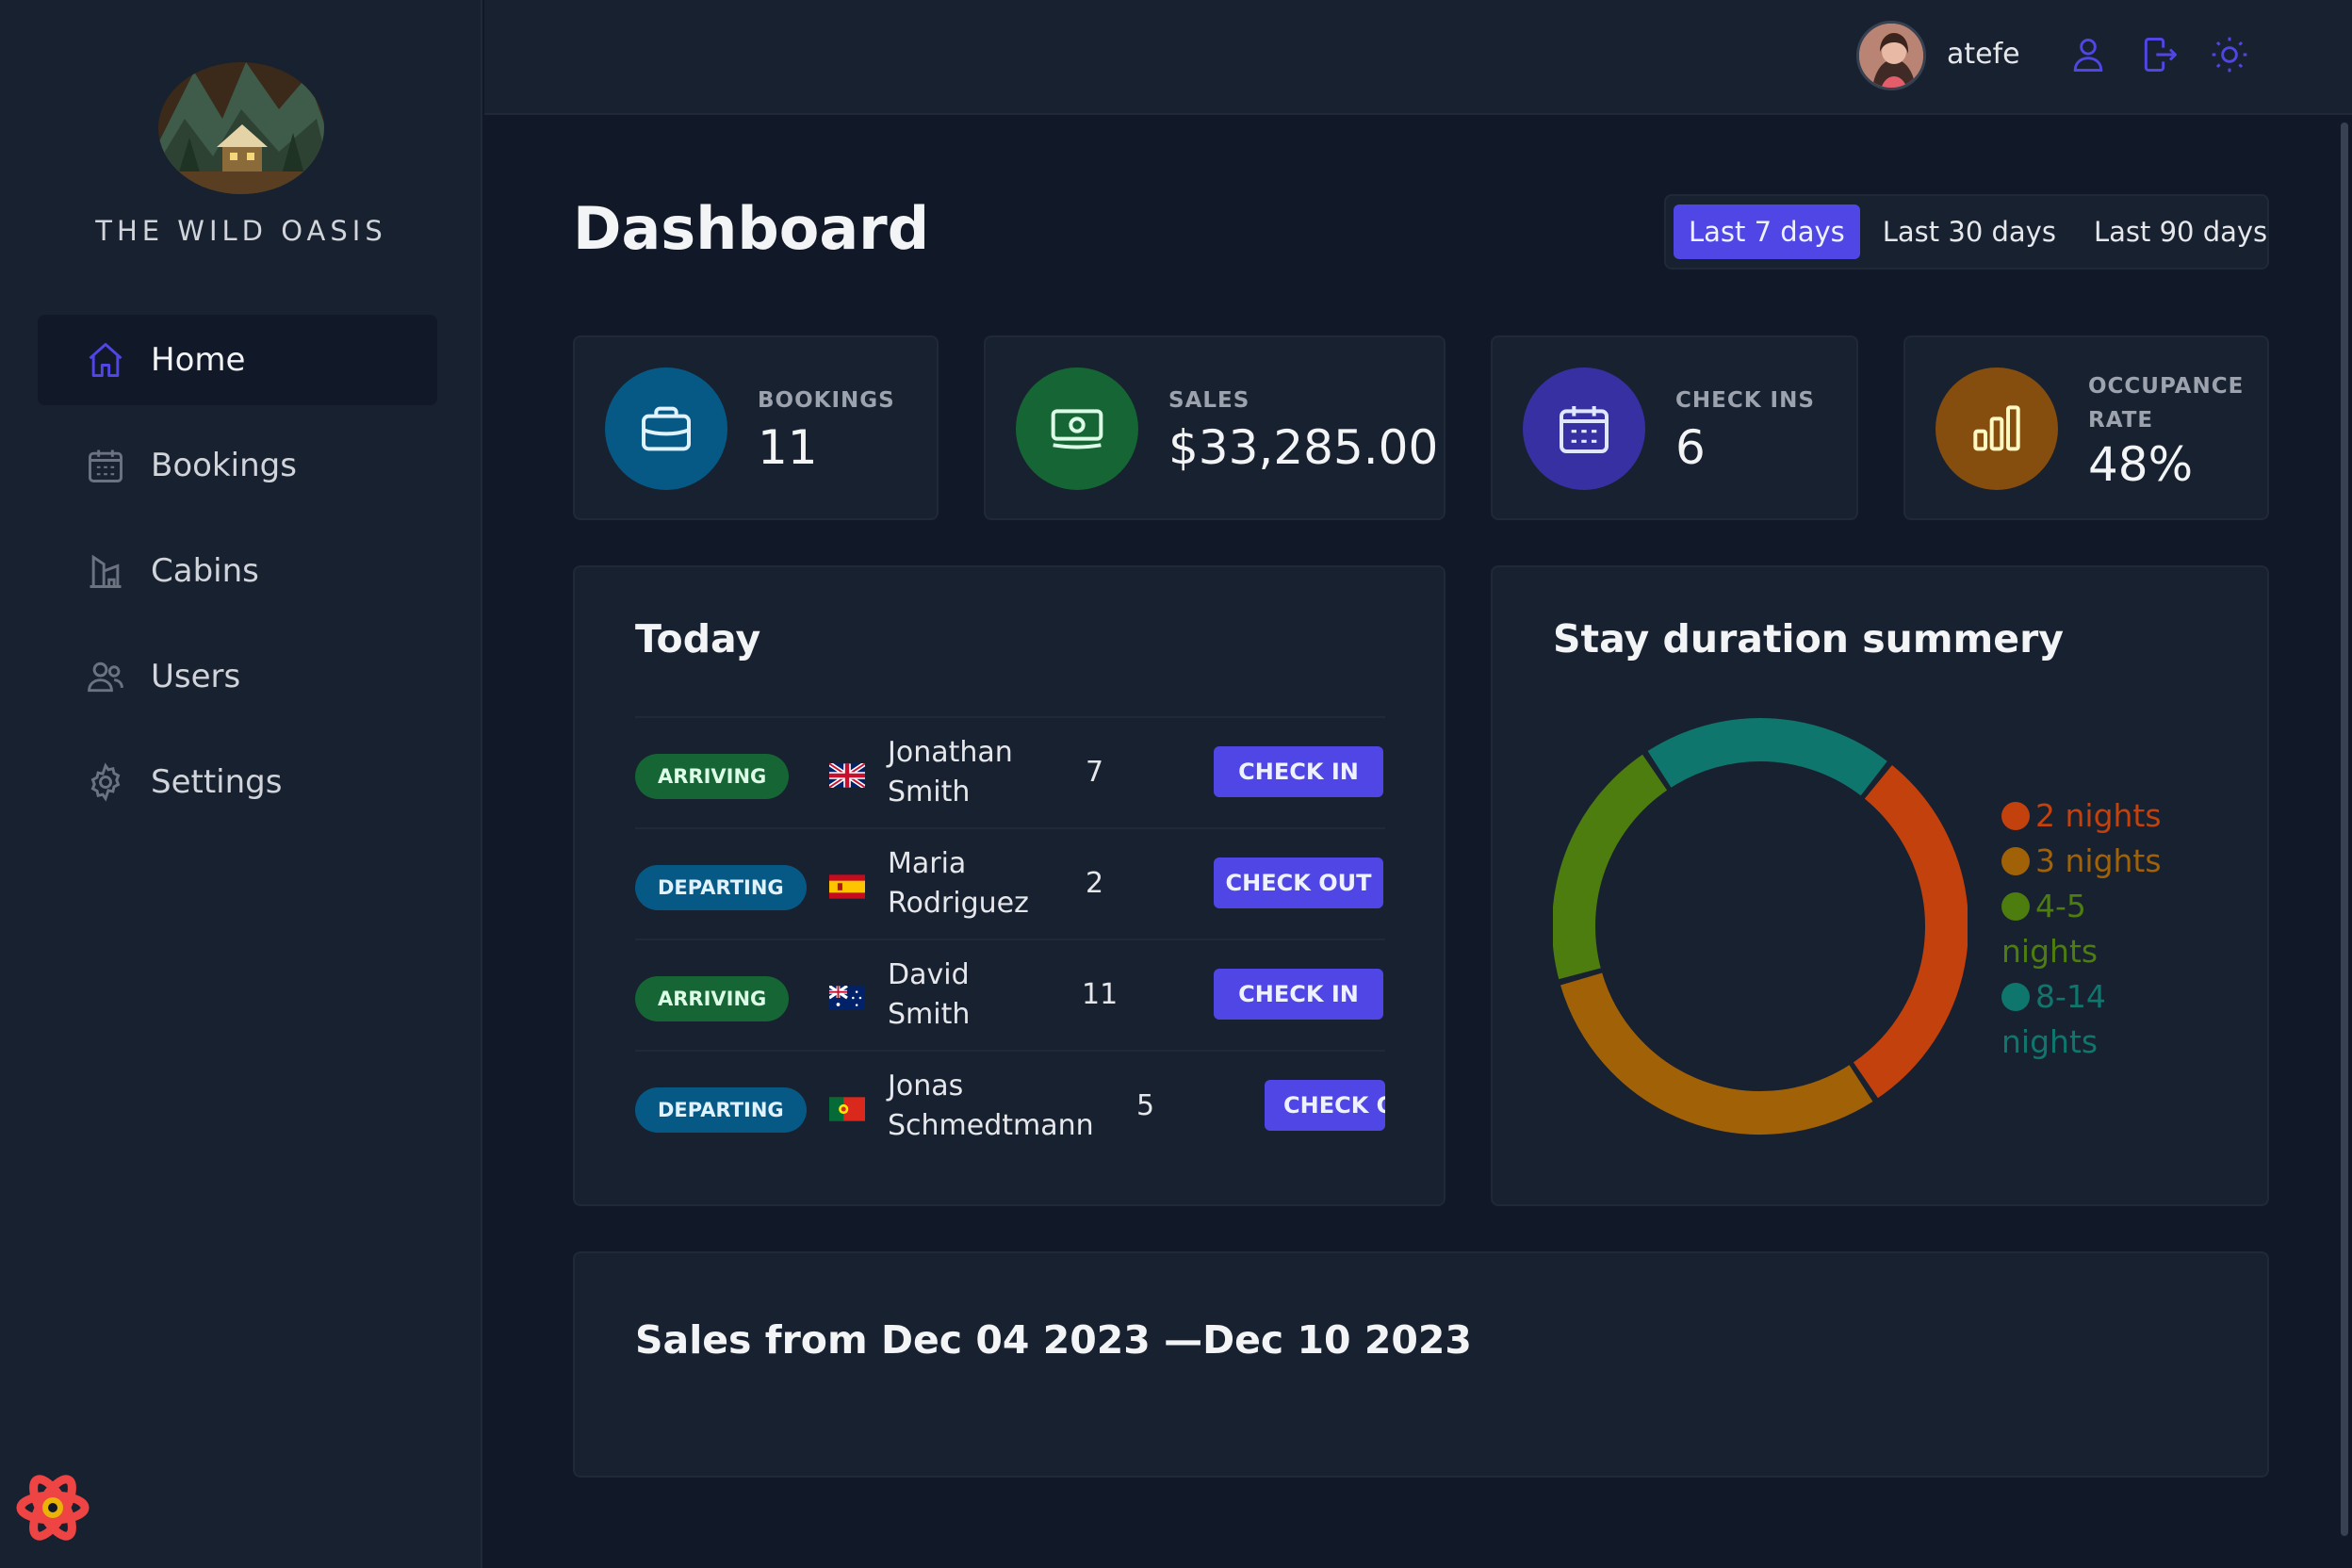 The image size is (2352, 1568). What do you see at coordinates (1611, 867) in the screenshot?
I see `donut-slice-4-5-nights` at bounding box center [1611, 867].